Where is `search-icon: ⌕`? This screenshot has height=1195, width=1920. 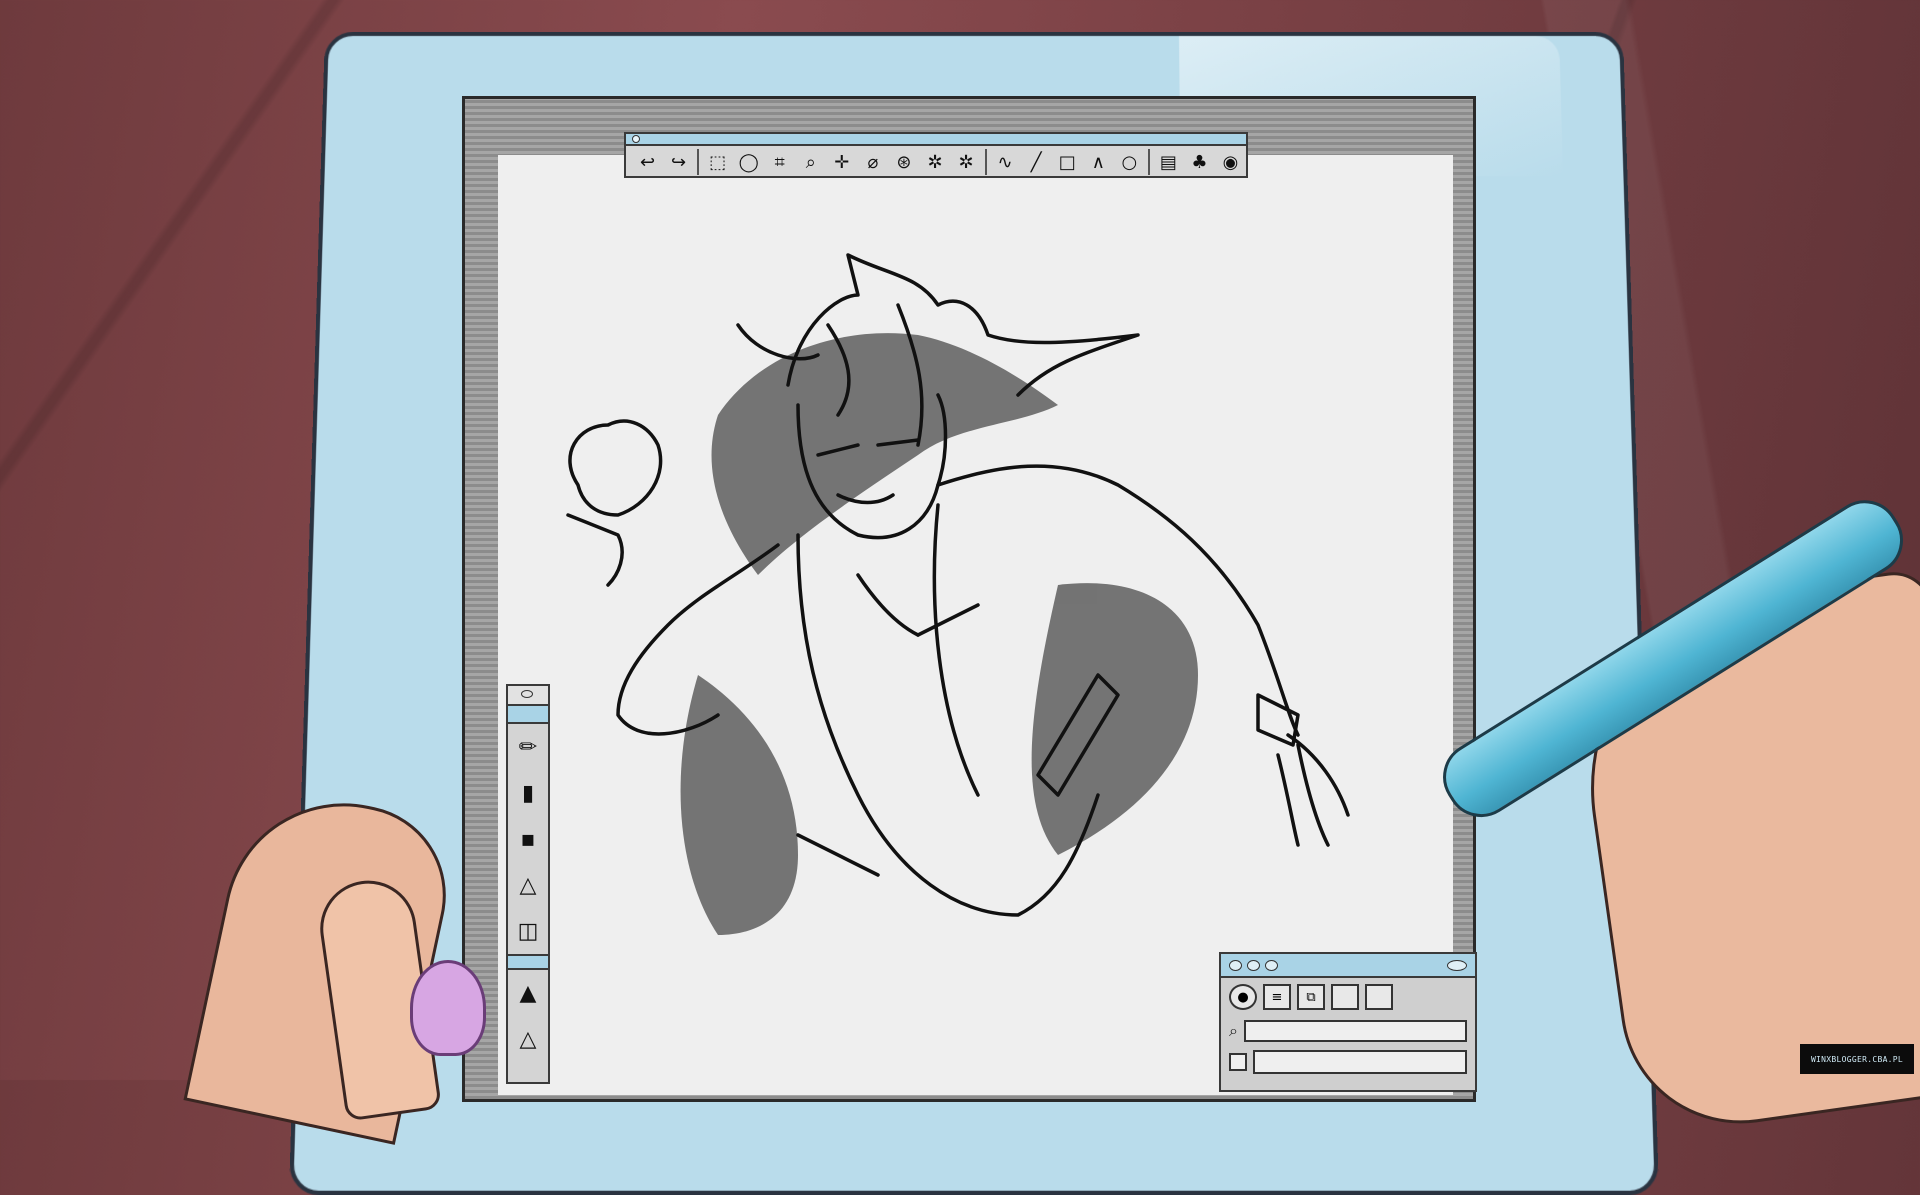
search-icon: ⌕ is located at coordinates (1233, 1030).